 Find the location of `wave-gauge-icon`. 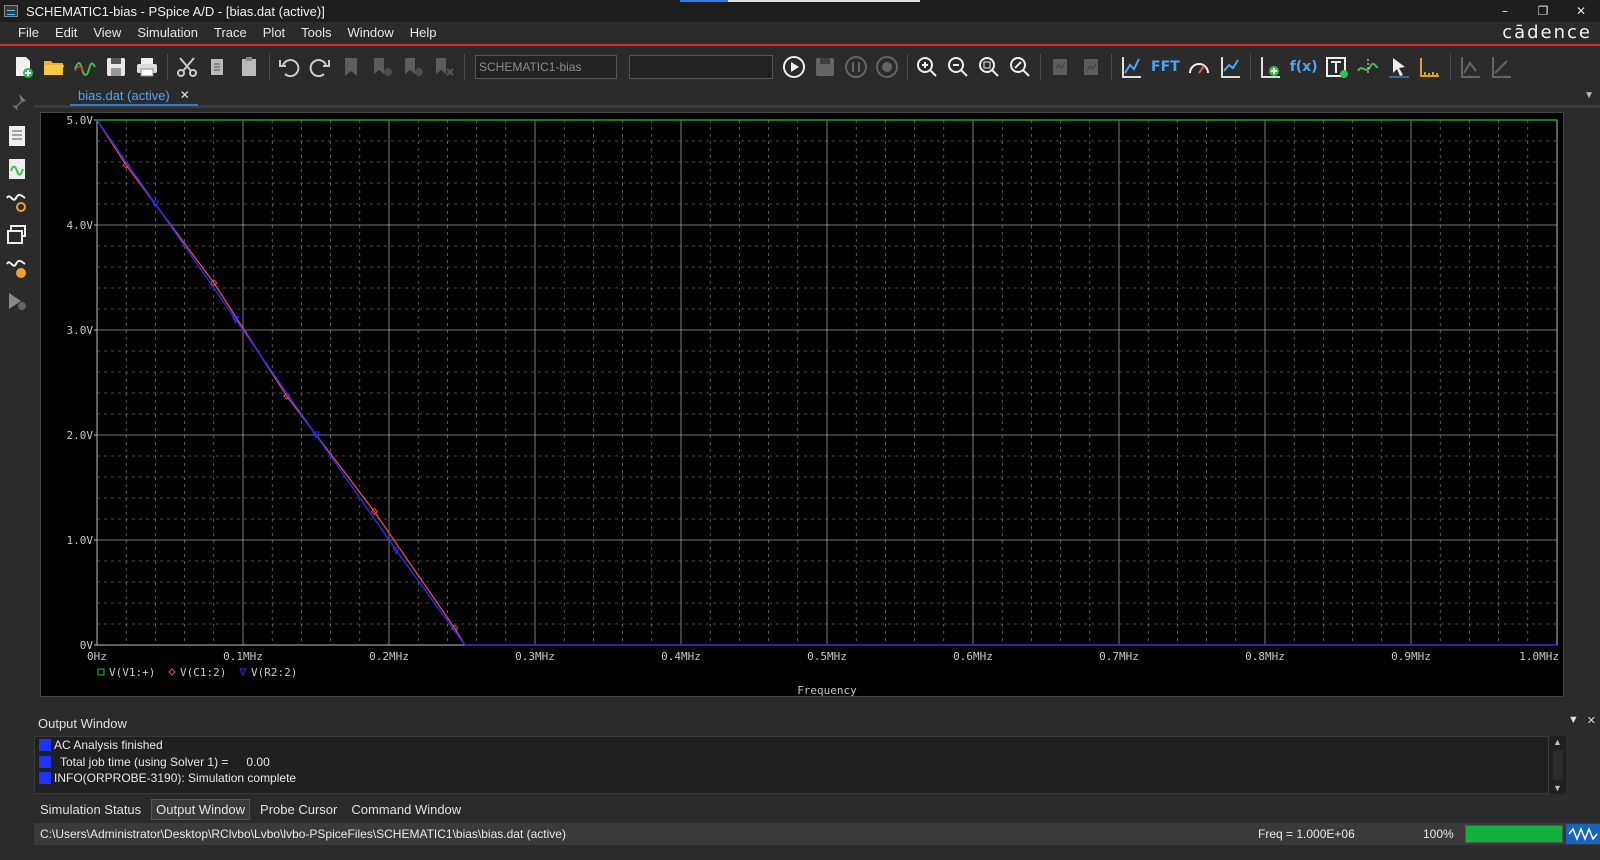

wave-gauge-icon is located at coordinates (16, 268).